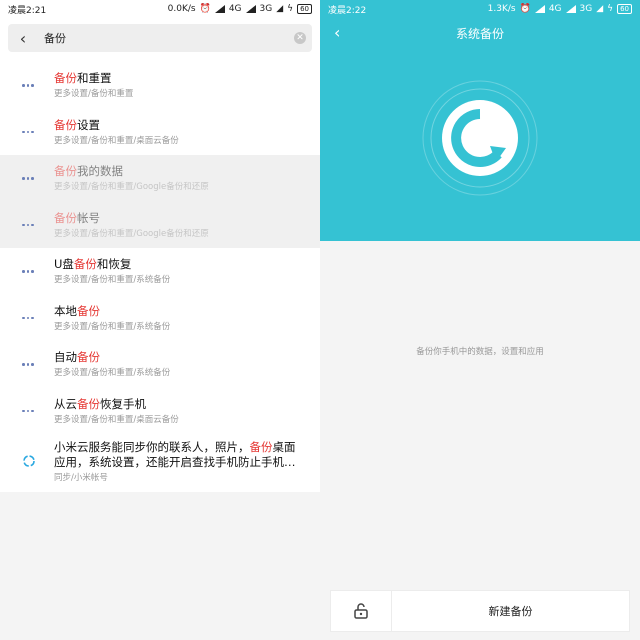 The image size is (640, 640). What do you see at coordinates (160, 85) in the screenshot?
I see `list-item: 备份和重置更多设置/备份和重置` at bounding box center [160, 85].